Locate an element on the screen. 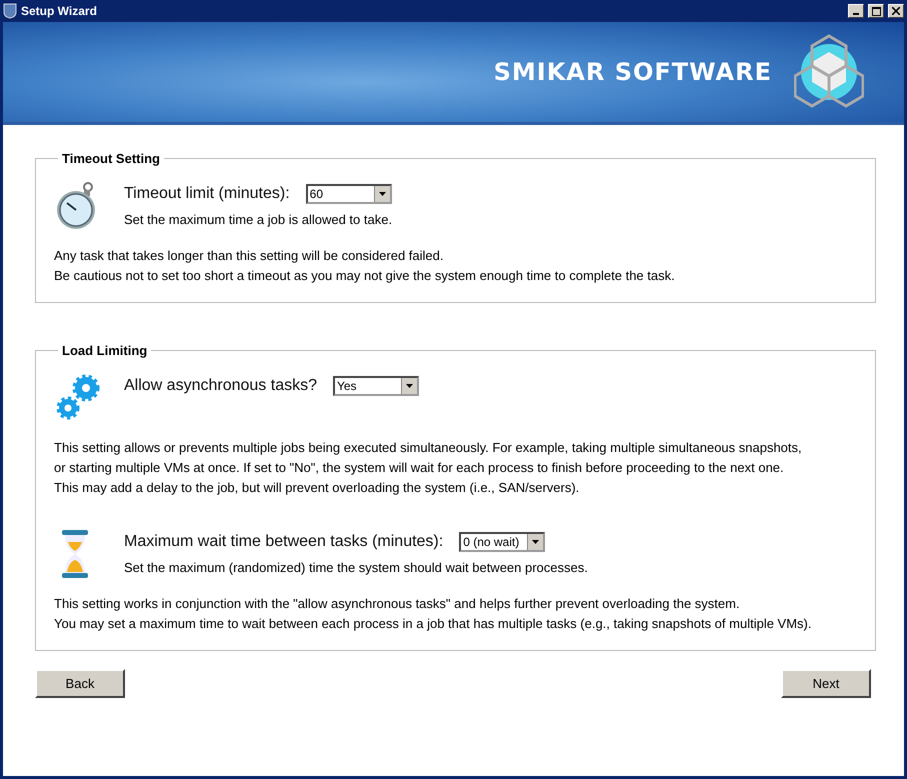 Image resolution: width=907 pixels, height=779 pixels. setting-hint: Set the maximum (randomized) time the system should wait between processes. is located at coordinates (356, 567).